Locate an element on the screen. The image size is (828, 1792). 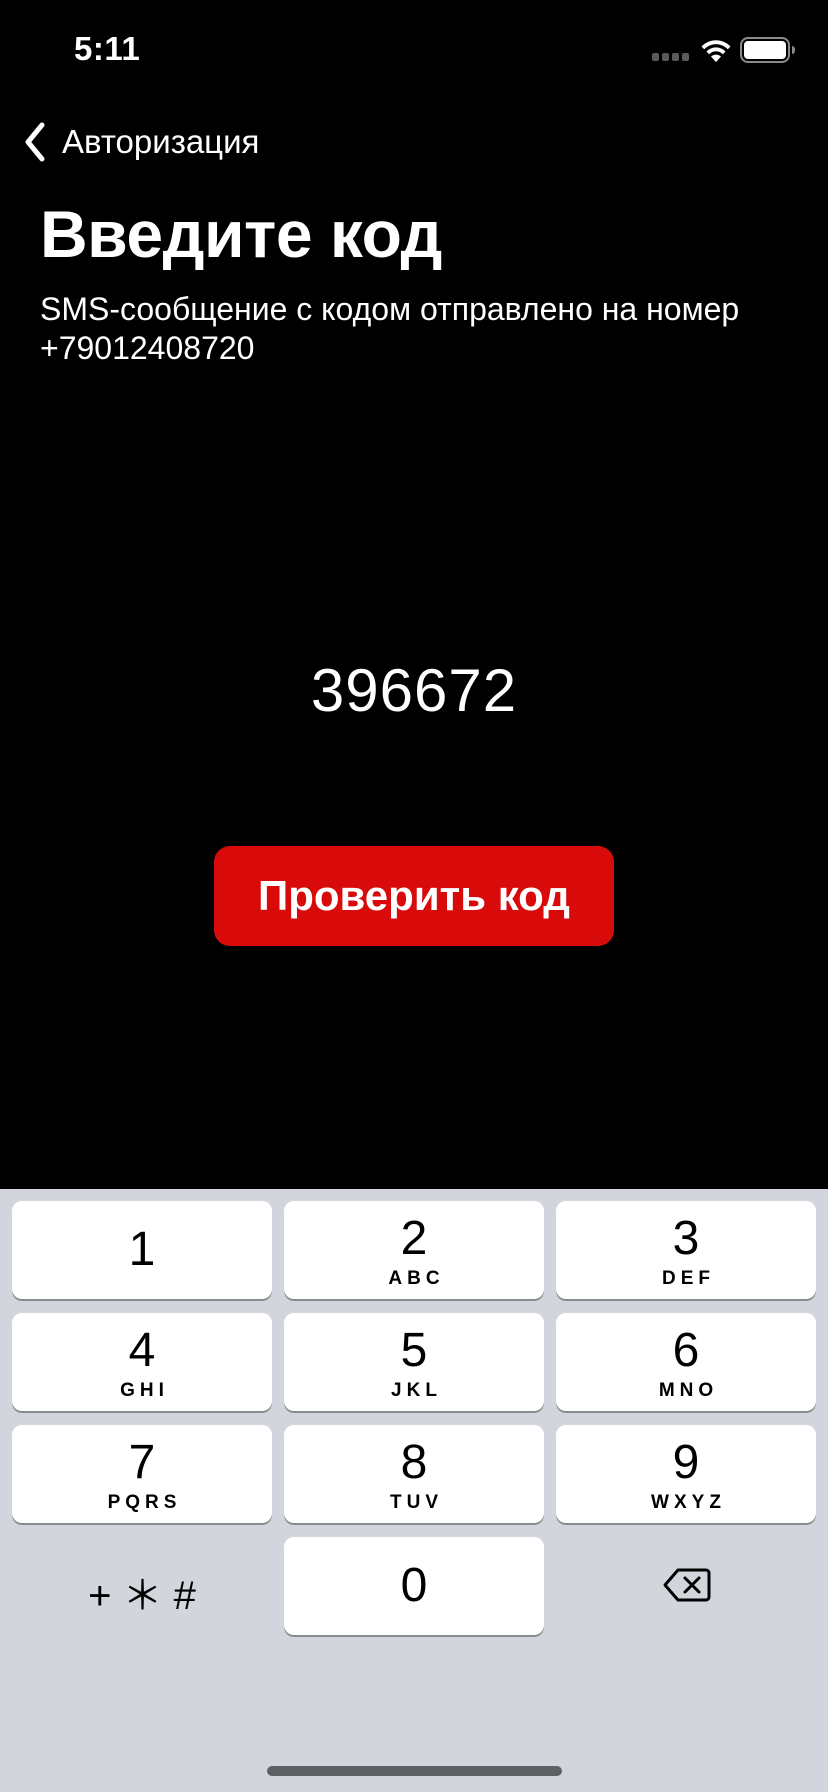
key-7: 7 PQRS is located at coordinates (142, 1474).